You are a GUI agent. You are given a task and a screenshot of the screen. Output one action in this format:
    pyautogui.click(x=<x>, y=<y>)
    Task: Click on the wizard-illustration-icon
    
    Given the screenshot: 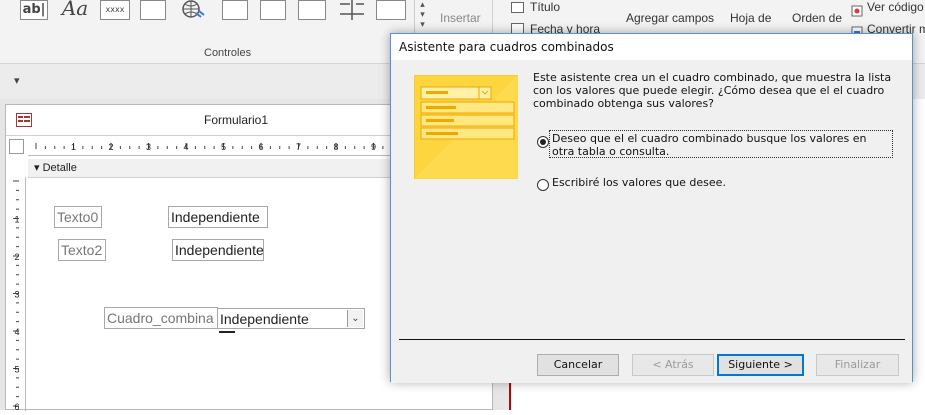 What is the action you would take?
    pyautogui.click(x=466, y=127)
    